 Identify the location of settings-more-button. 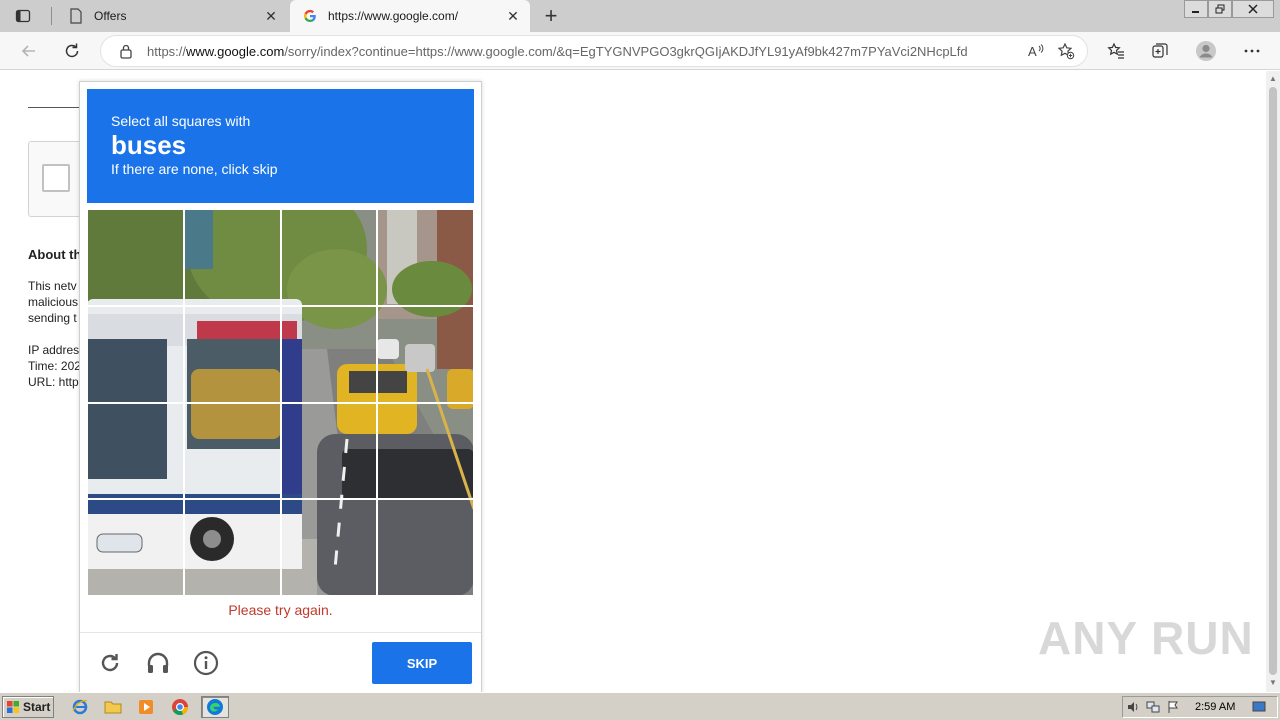
(1252, 51).